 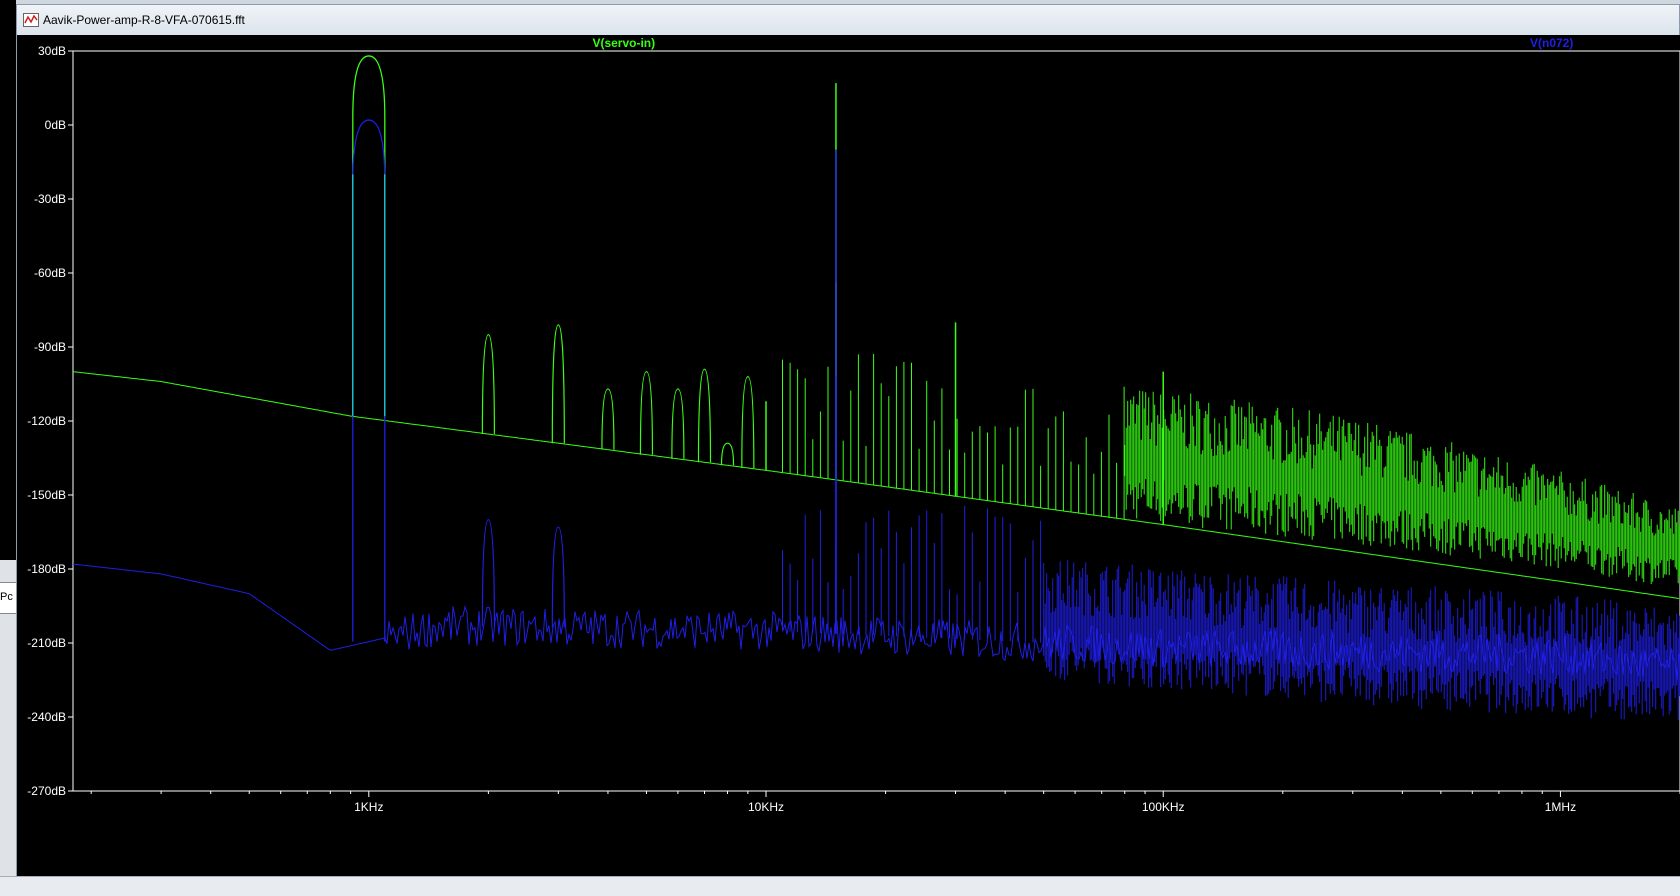 I want to click on background-window-panel: Pc, so click(x=8, y=598).